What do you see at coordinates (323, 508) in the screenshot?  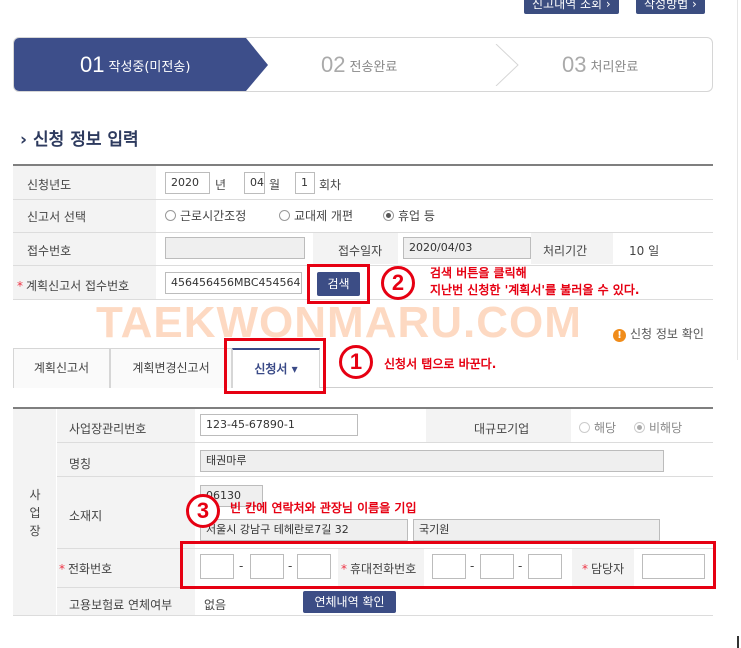 I see `annotation-note-3: 빈 칸에 연락처와 관장님 이름을 기입` at bounding box center [323, 508].